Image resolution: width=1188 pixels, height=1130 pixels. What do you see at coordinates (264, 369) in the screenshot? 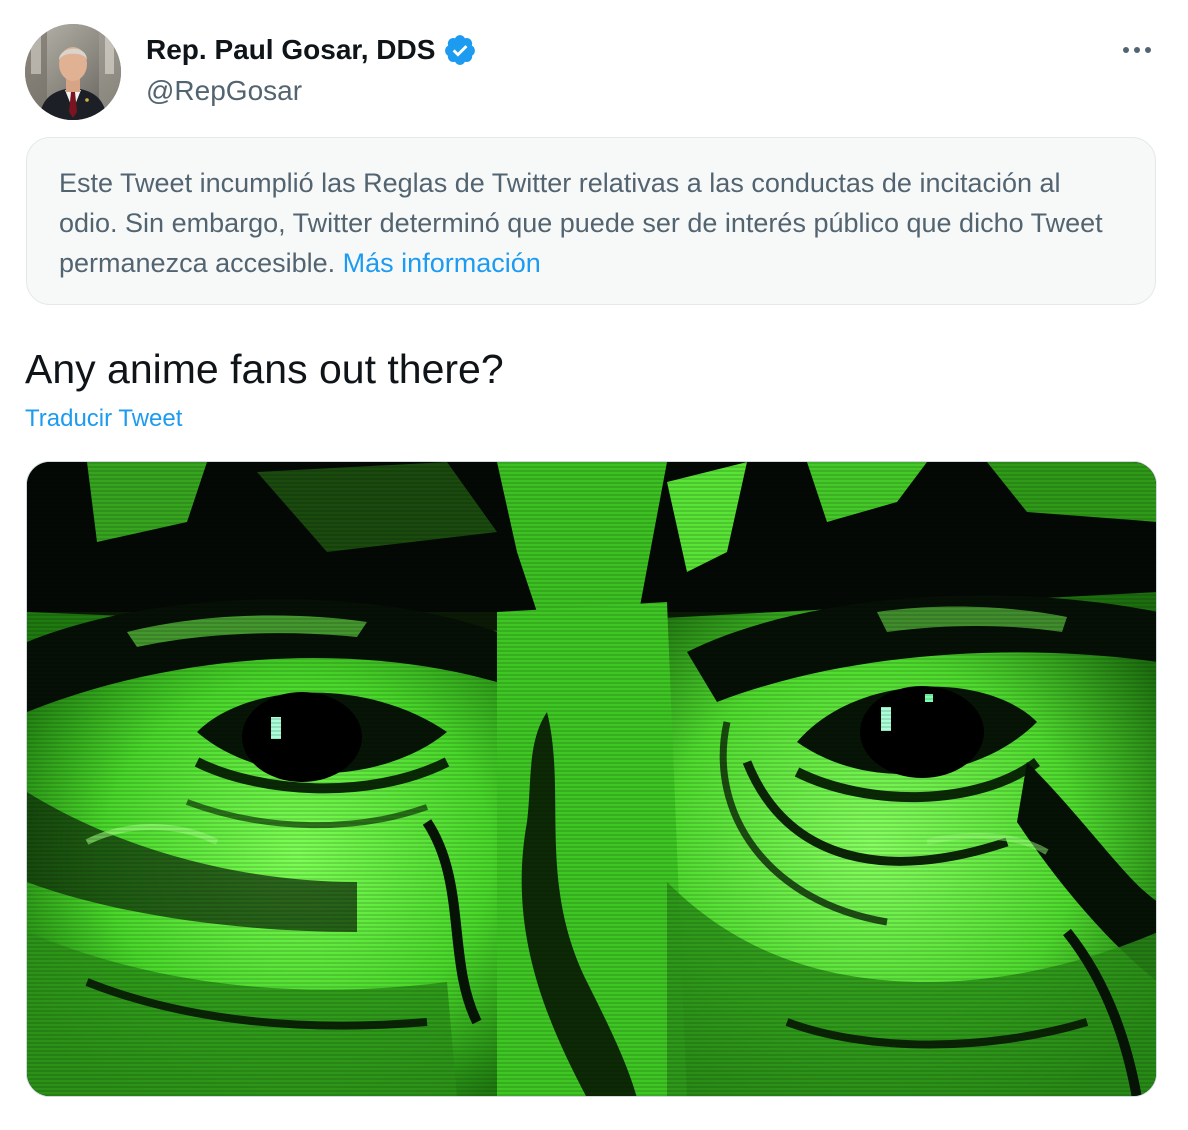
I see `tweet-text: Any anime fans out there?` at bounding box center [264, 369].